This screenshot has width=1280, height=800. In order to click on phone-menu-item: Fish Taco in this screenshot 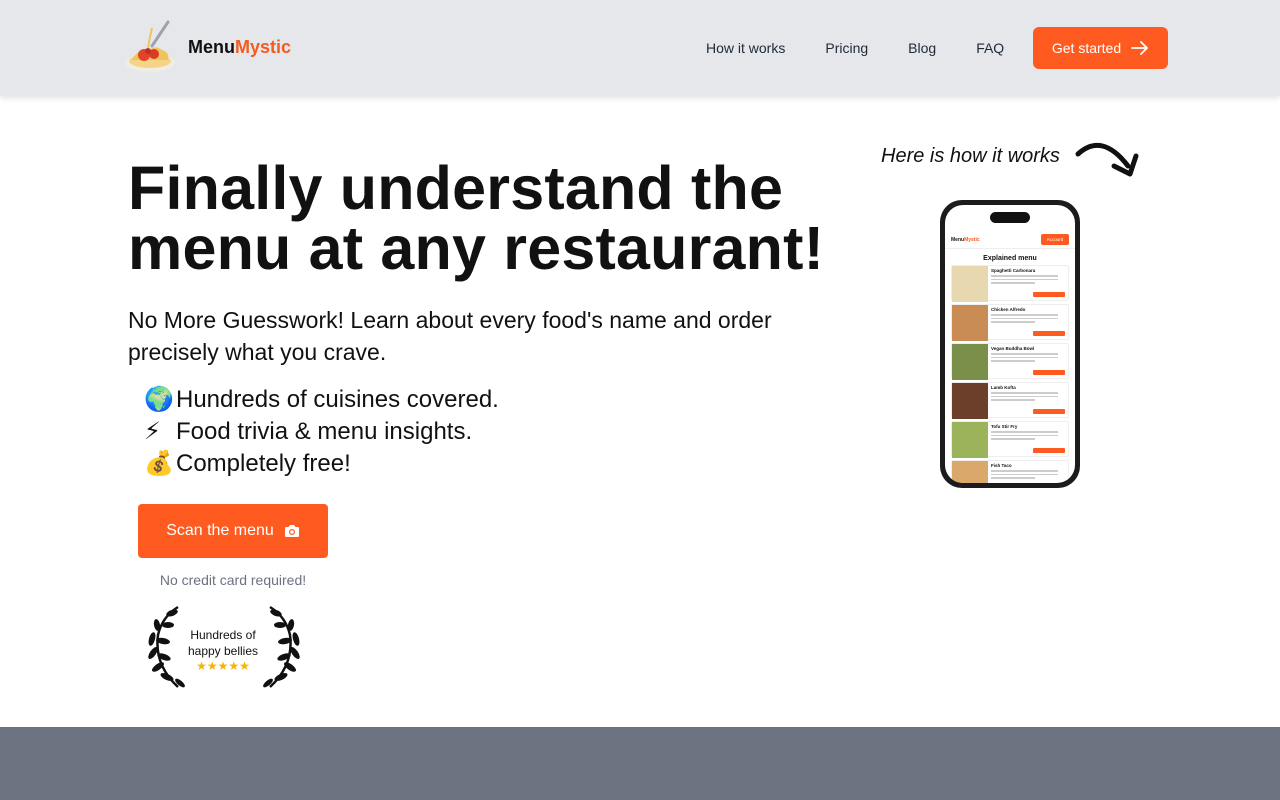, I will do `click(1010, 471)`.